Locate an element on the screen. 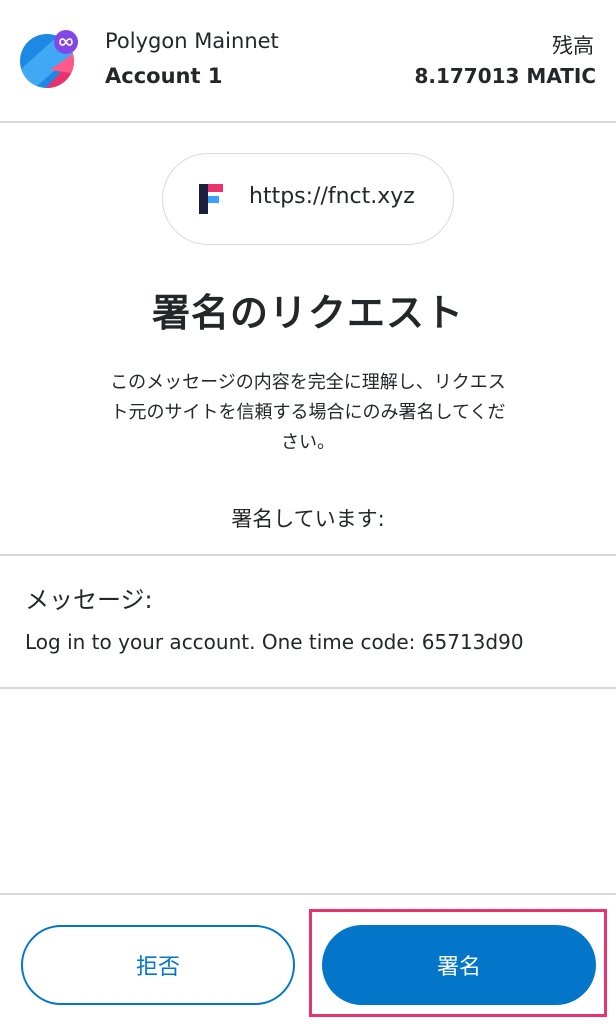  account-avatar-icon is located at coordinates (49, 59).